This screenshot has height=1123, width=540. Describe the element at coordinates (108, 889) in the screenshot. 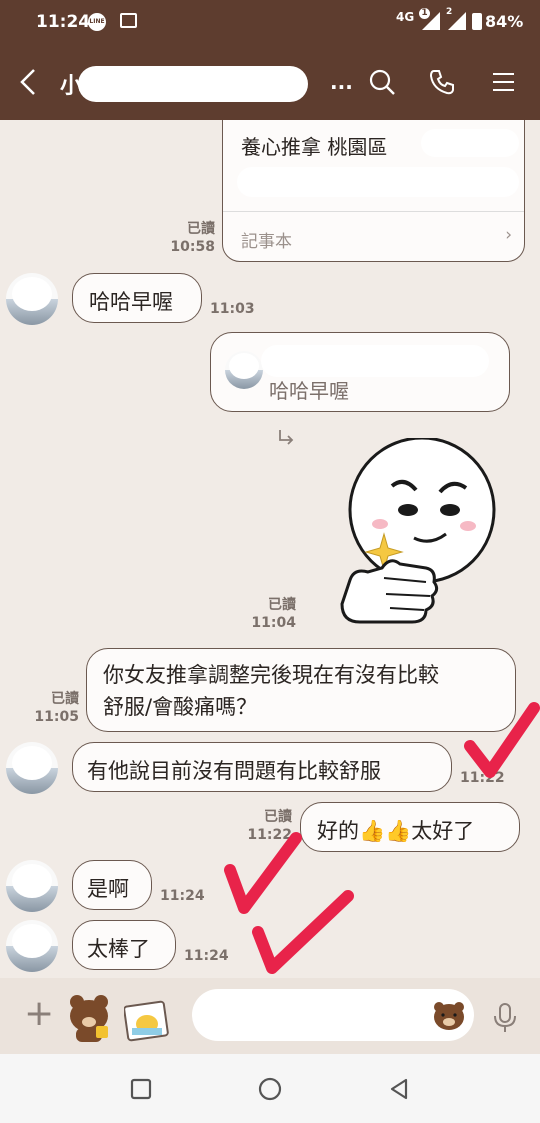

I see `message-text: 是啊` at that location.